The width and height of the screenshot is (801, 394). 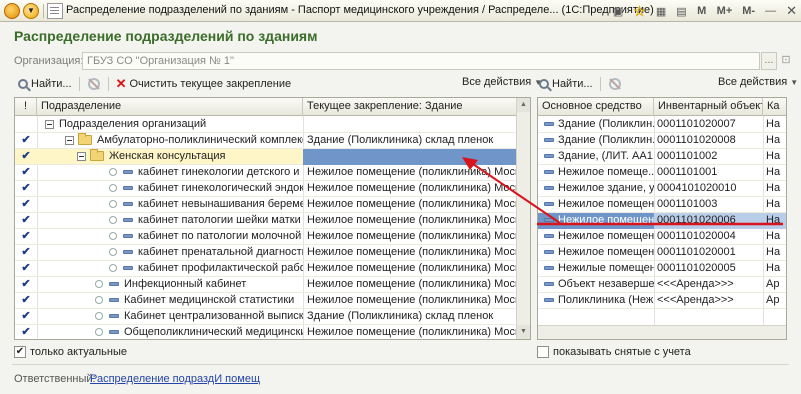 I want to click on memory-mminus-button: M-, so click(x=748, y=11).